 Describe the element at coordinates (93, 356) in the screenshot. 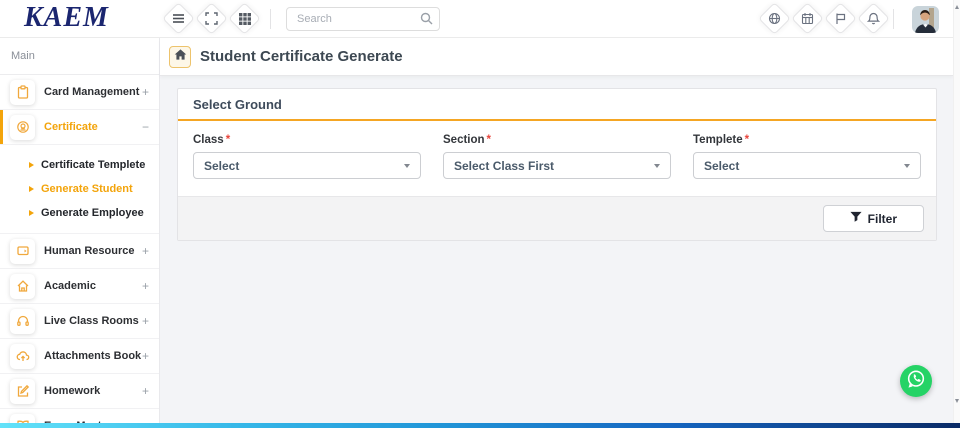

I see `sidebar-item-label: Attachments Book` at that location.